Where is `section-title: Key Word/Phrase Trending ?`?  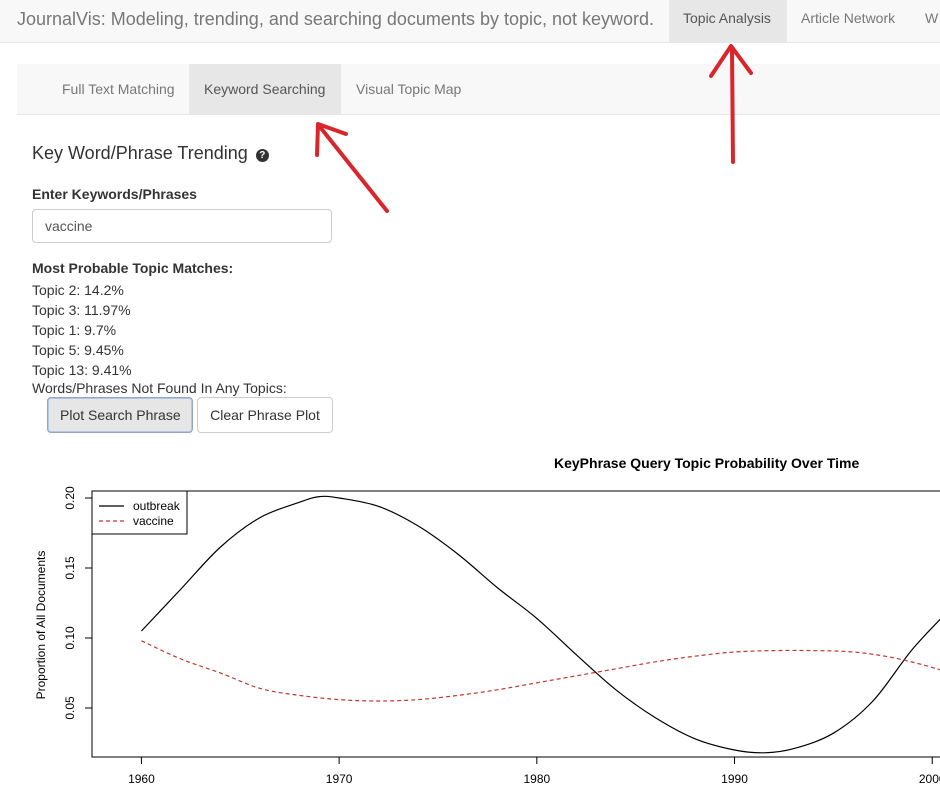
section-title: Key Word/Phrase Trending ? is located at coordinates (150, 153).